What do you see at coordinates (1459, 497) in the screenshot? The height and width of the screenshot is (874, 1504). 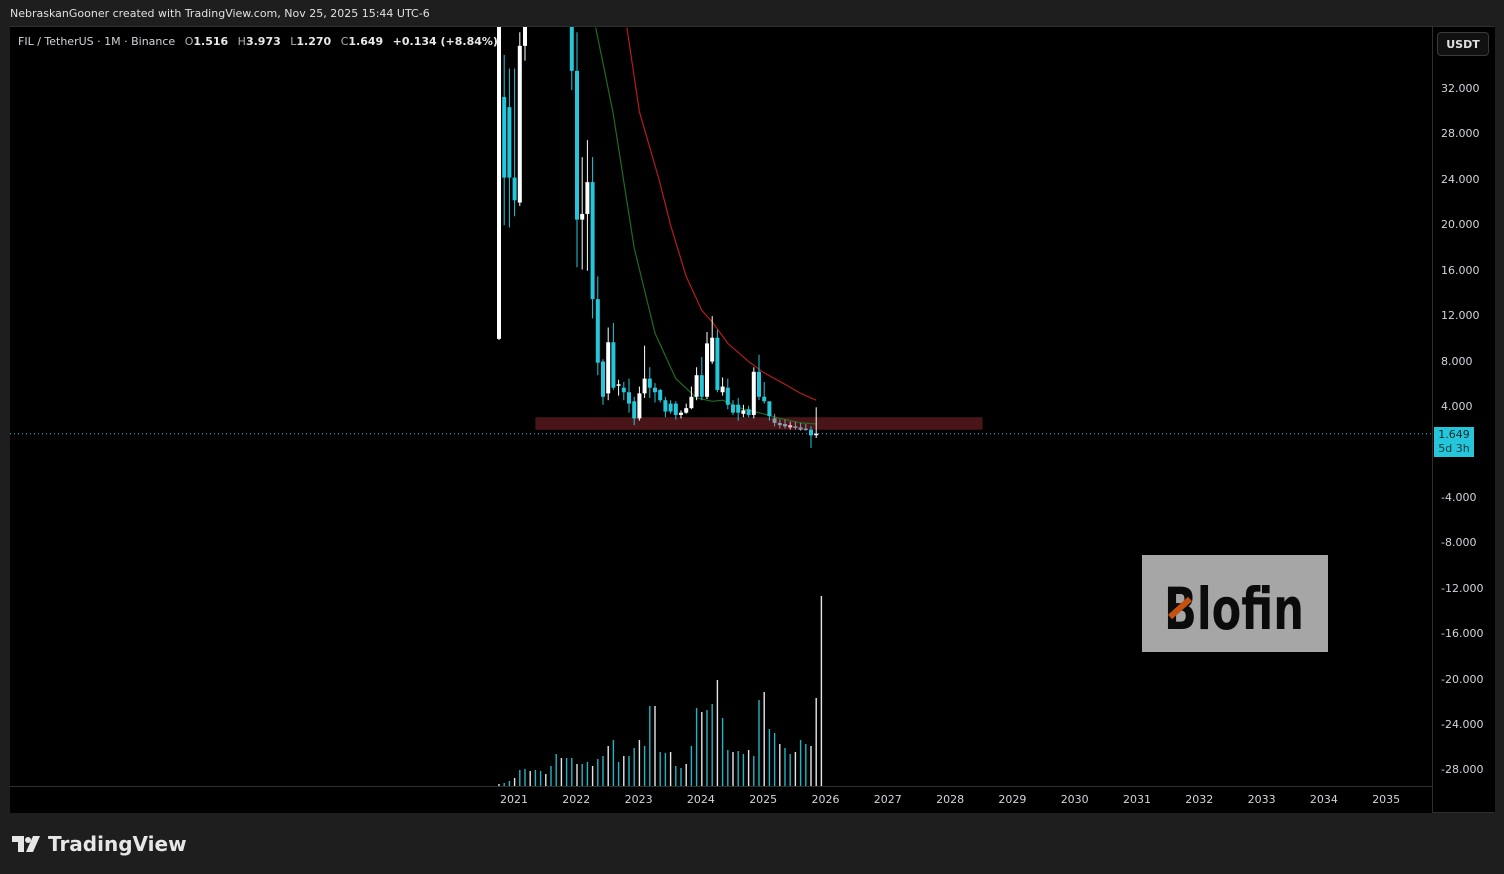 I see `price-tick: -4.000` at bounding box center [1459, 497].